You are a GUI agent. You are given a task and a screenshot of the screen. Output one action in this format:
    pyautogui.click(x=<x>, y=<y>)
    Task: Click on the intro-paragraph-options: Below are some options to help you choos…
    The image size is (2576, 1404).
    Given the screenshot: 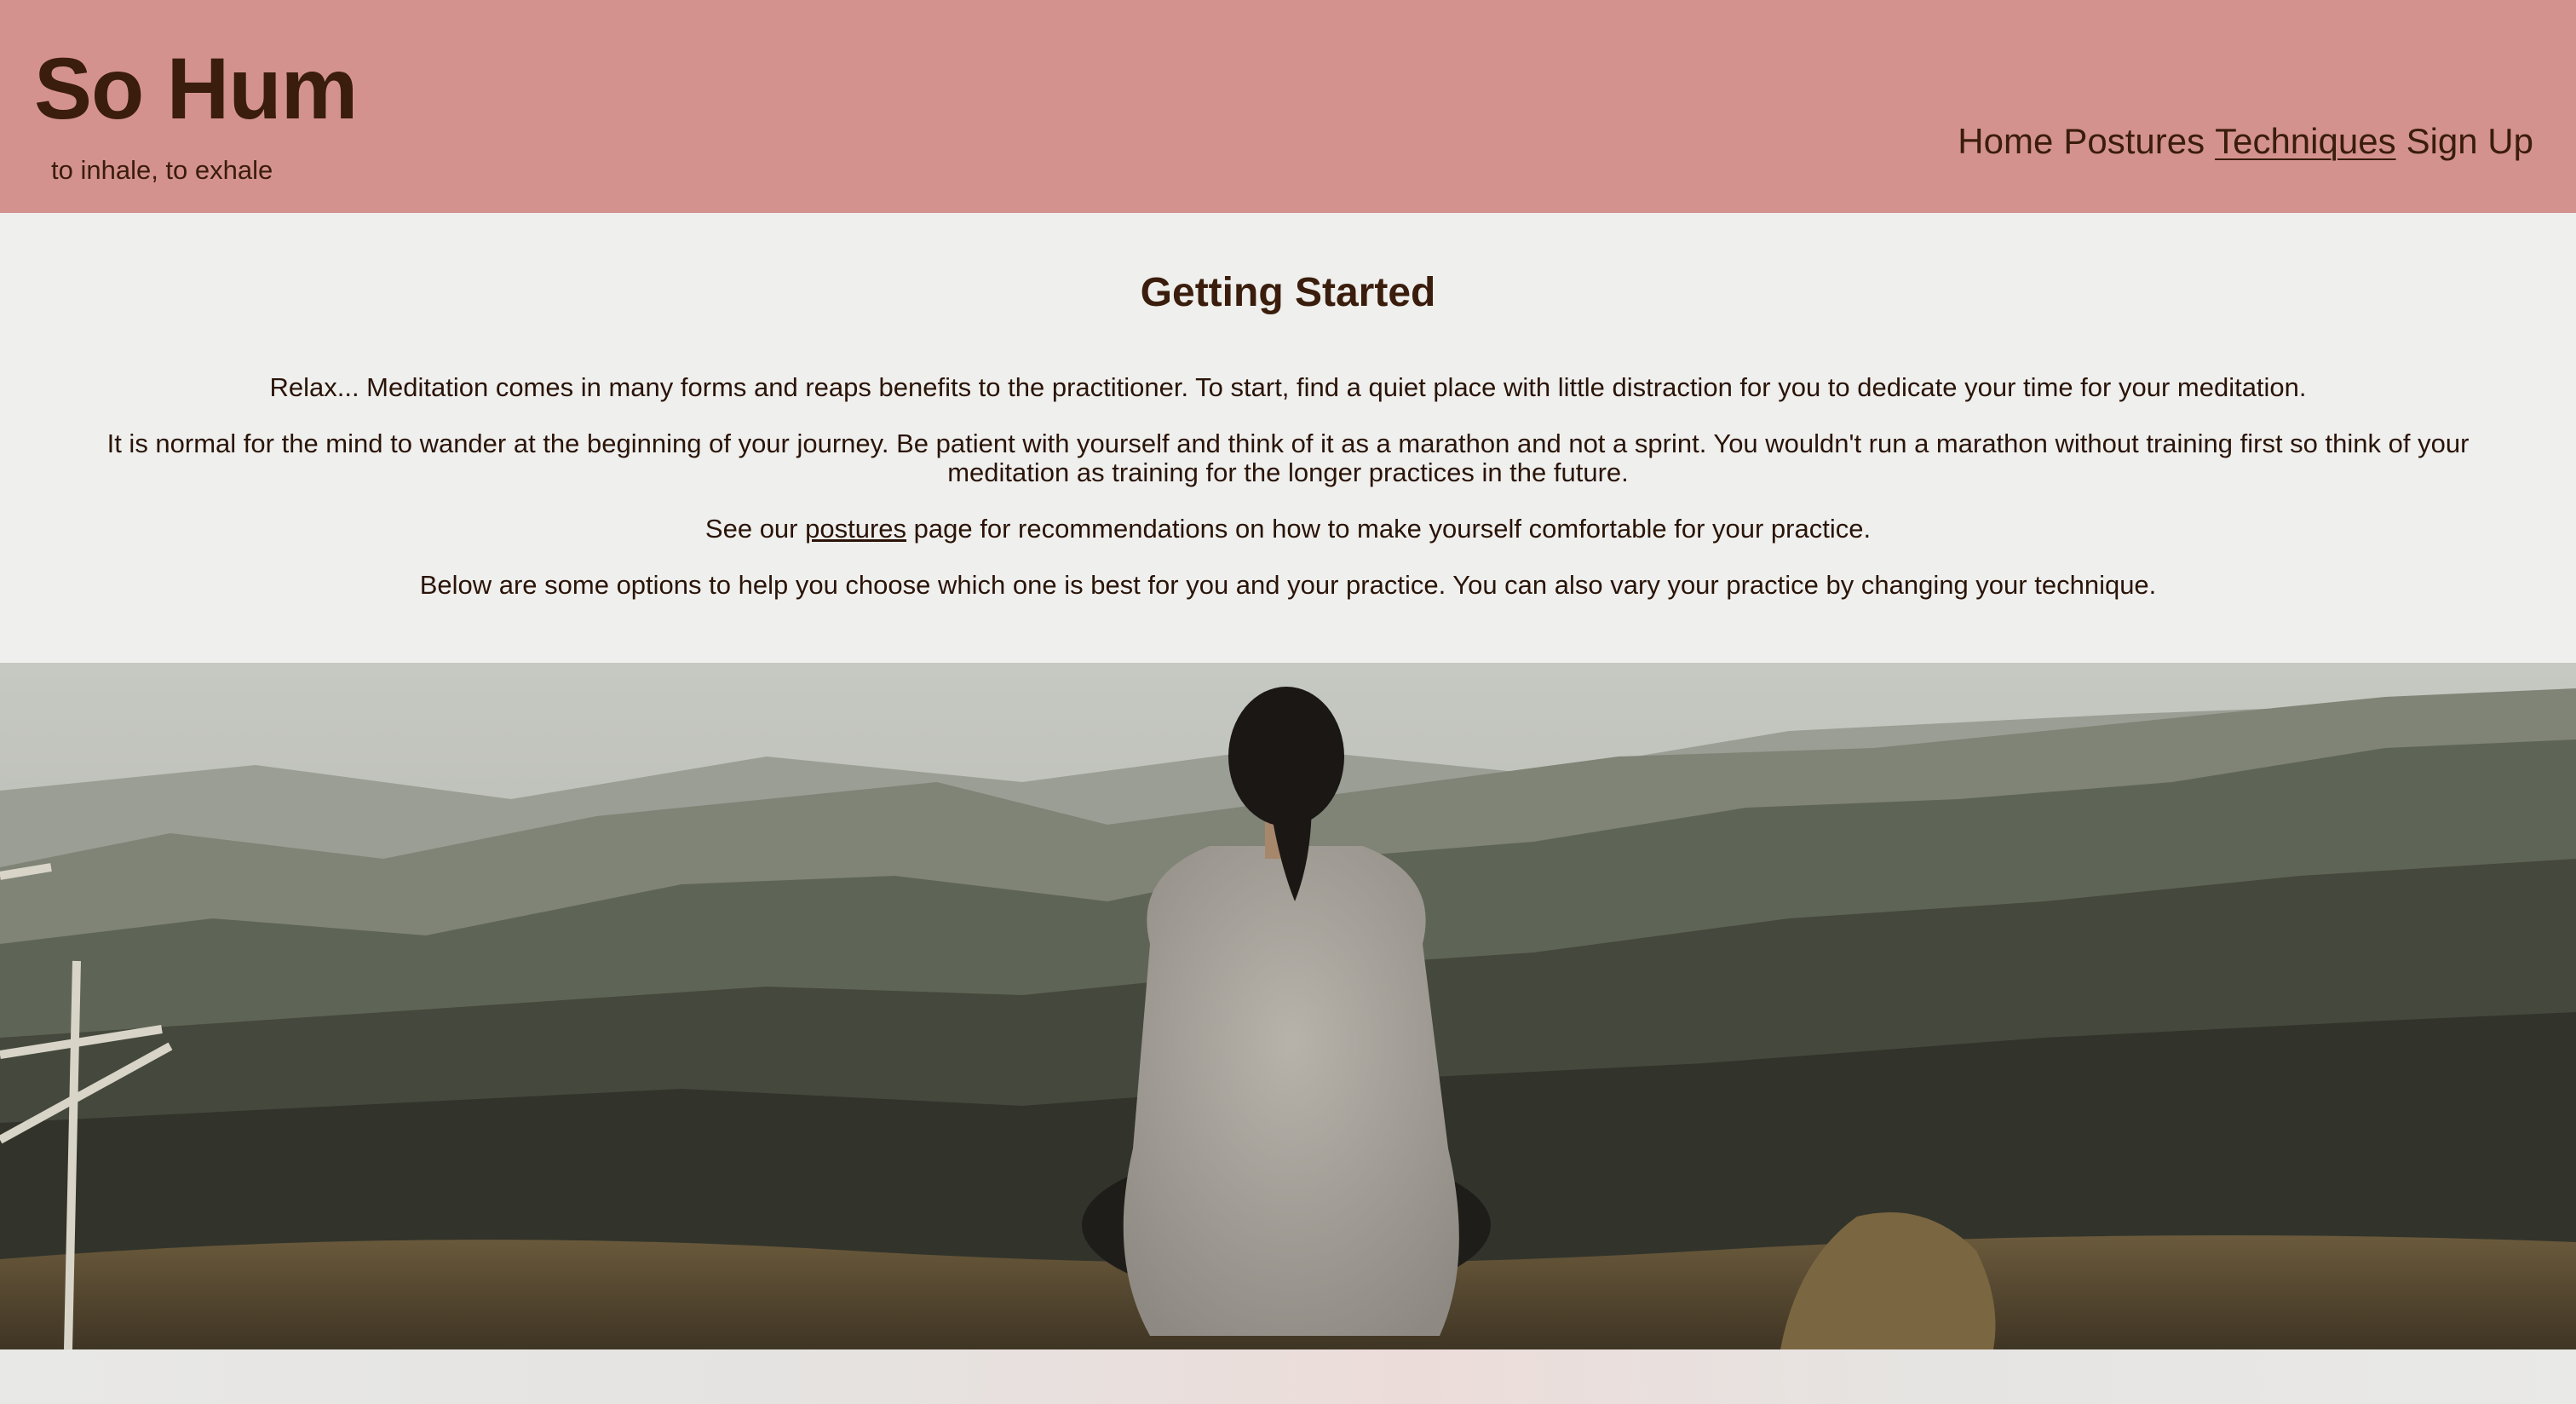 What is the action you would take?
    pyautogui.click(x=1288, y=585)
    